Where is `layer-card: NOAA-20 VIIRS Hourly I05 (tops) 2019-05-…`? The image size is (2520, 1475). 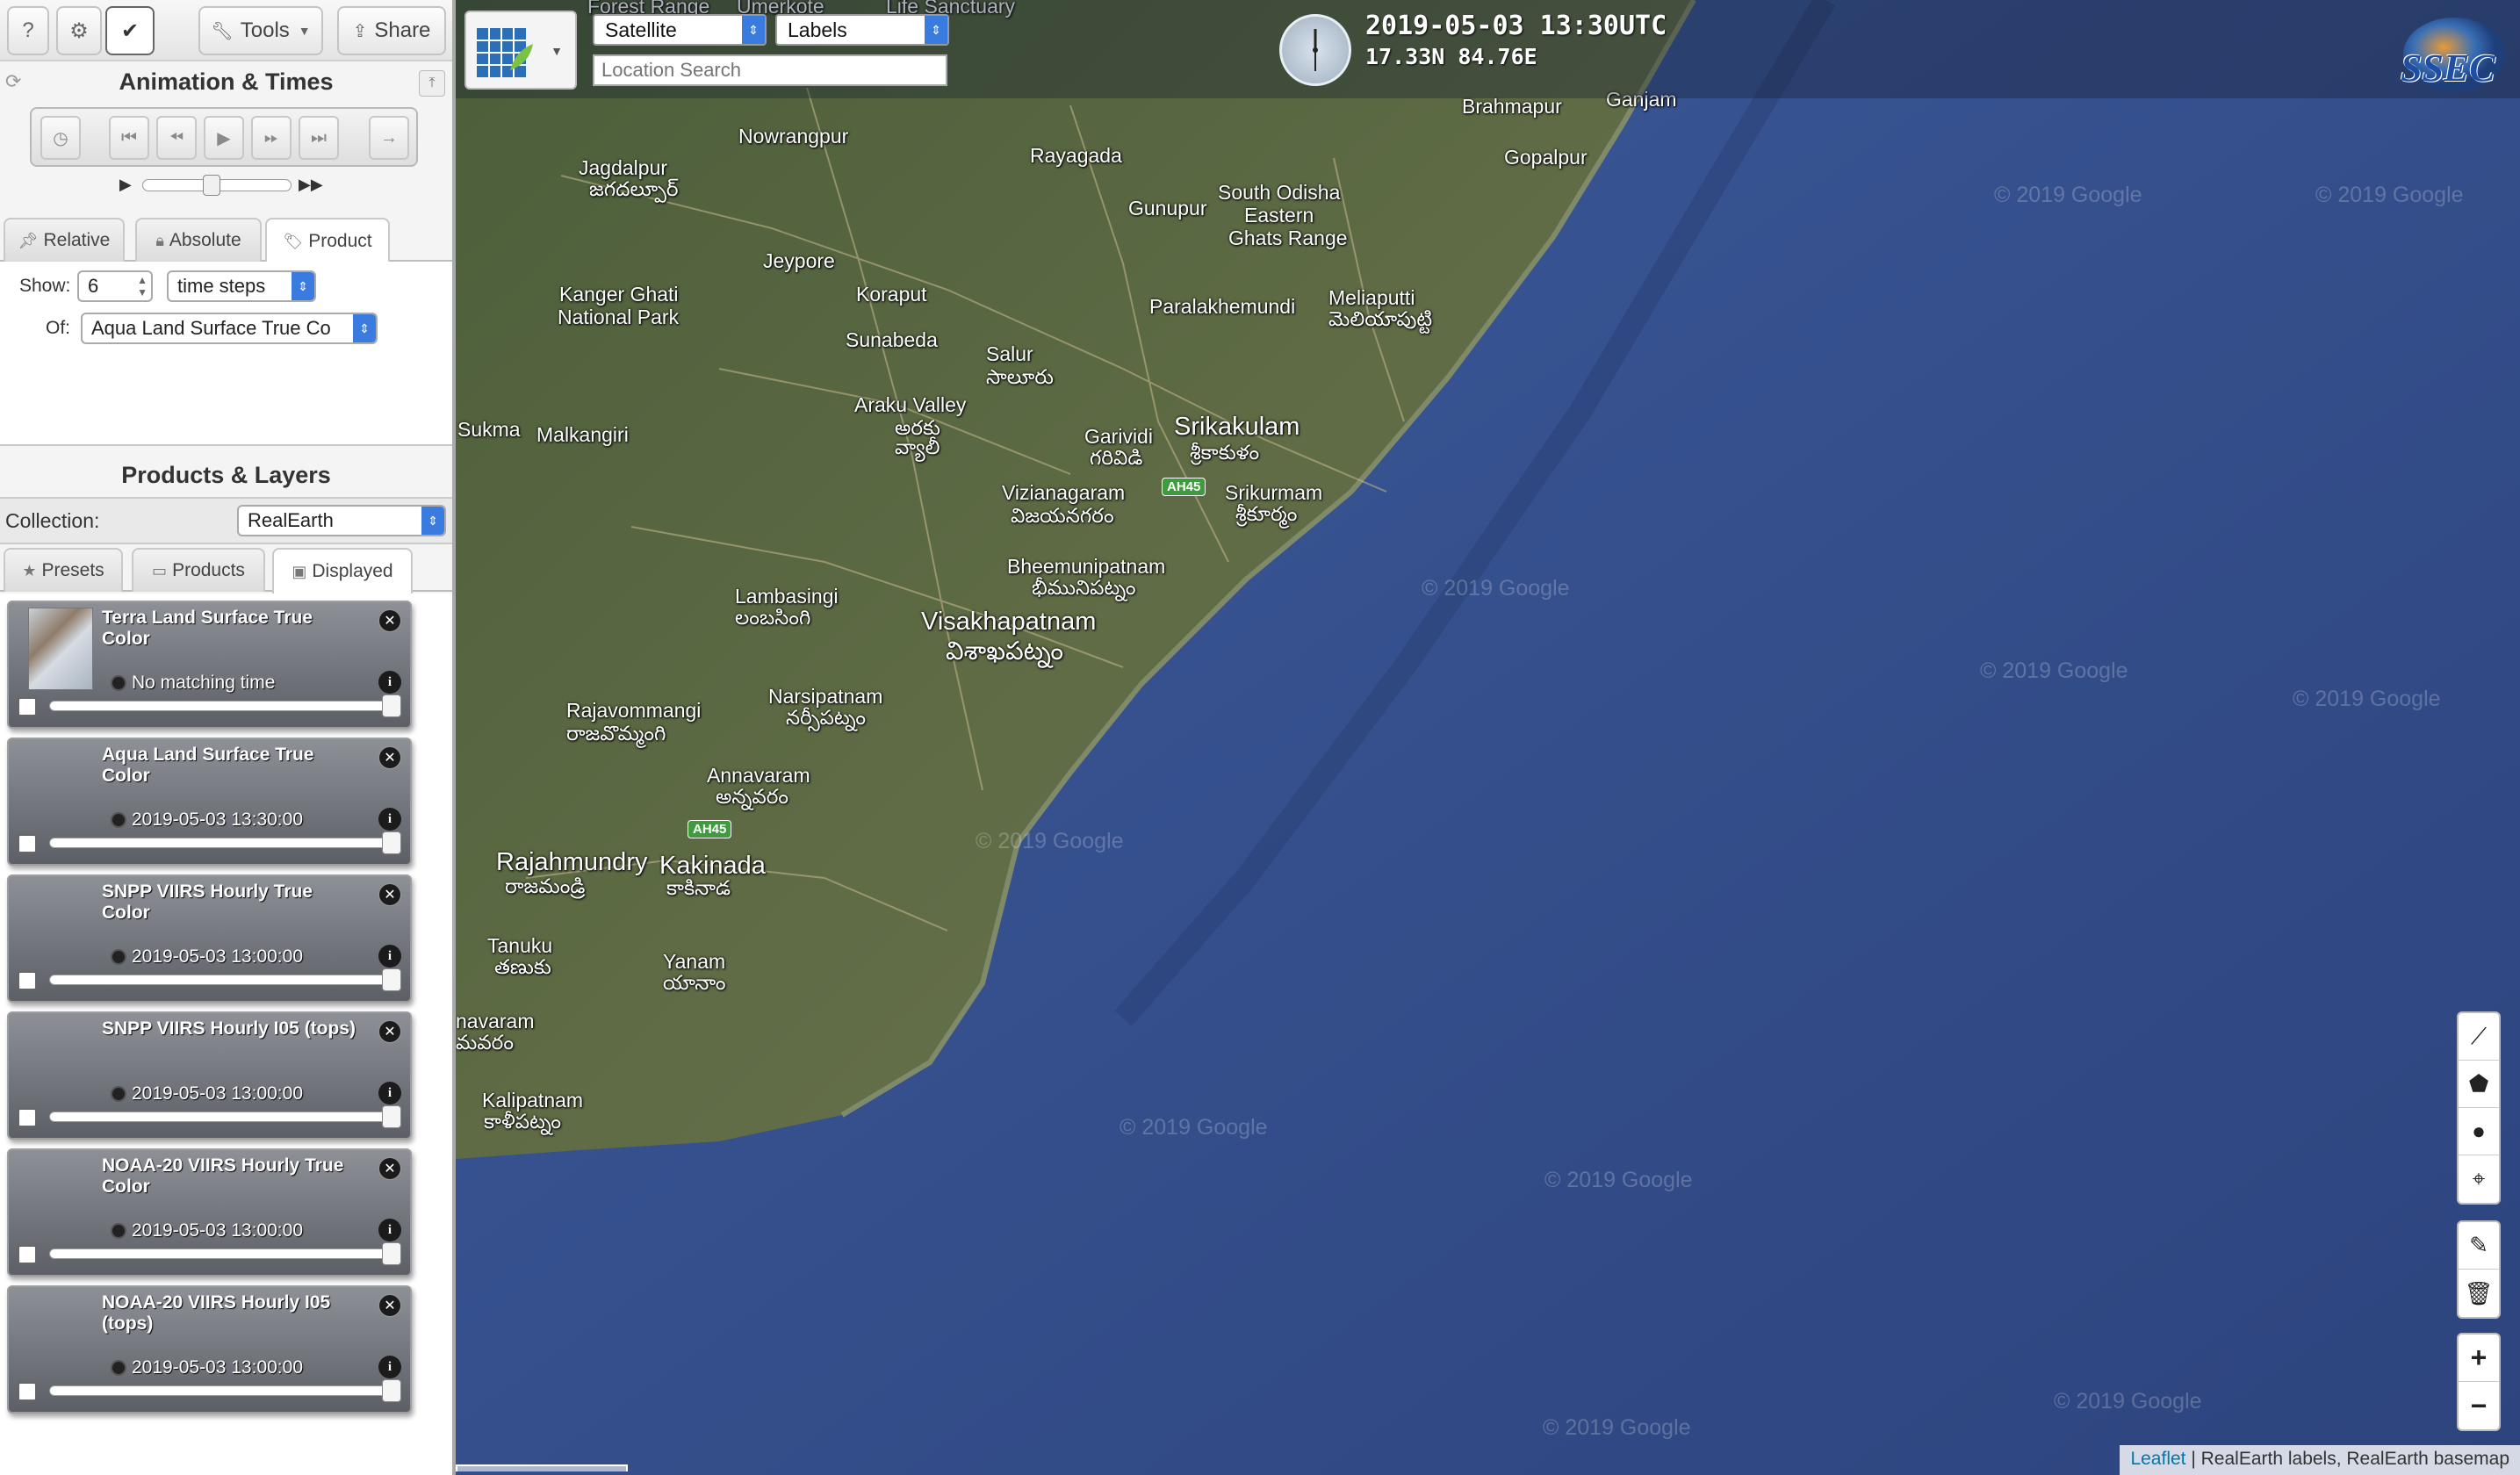 layer-card: NOAA-20 VIIRS Hourly I05 (tops) 2019-05-… is located at coordinates (209, 1349).